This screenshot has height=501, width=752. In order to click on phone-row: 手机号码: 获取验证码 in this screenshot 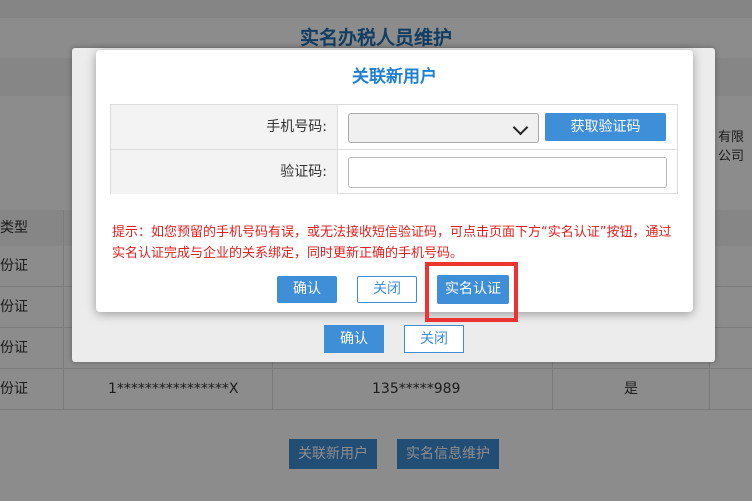, I will do `click(394, 127)`.